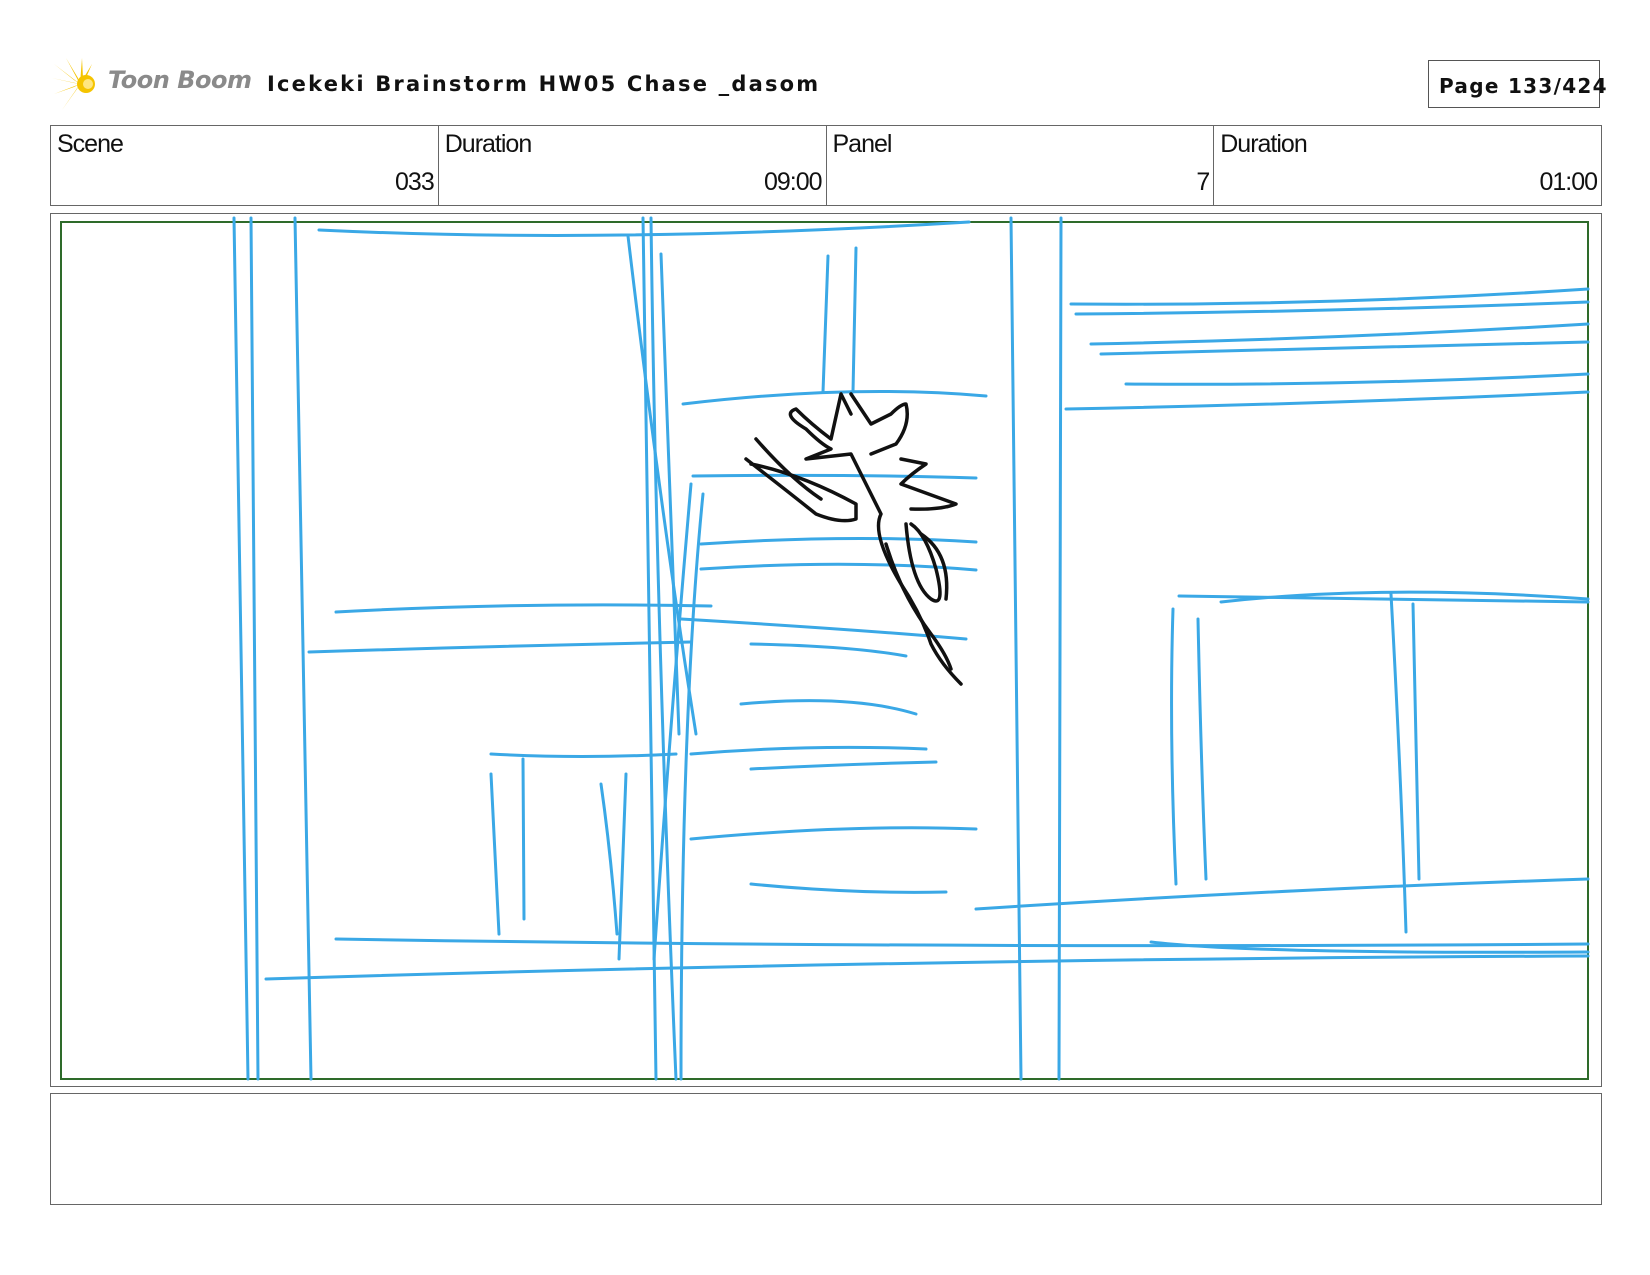  What do you see at coordinates (862, 144) in the screenshot?
I see `panel-label: Panel` at bounding box center [862, 144].